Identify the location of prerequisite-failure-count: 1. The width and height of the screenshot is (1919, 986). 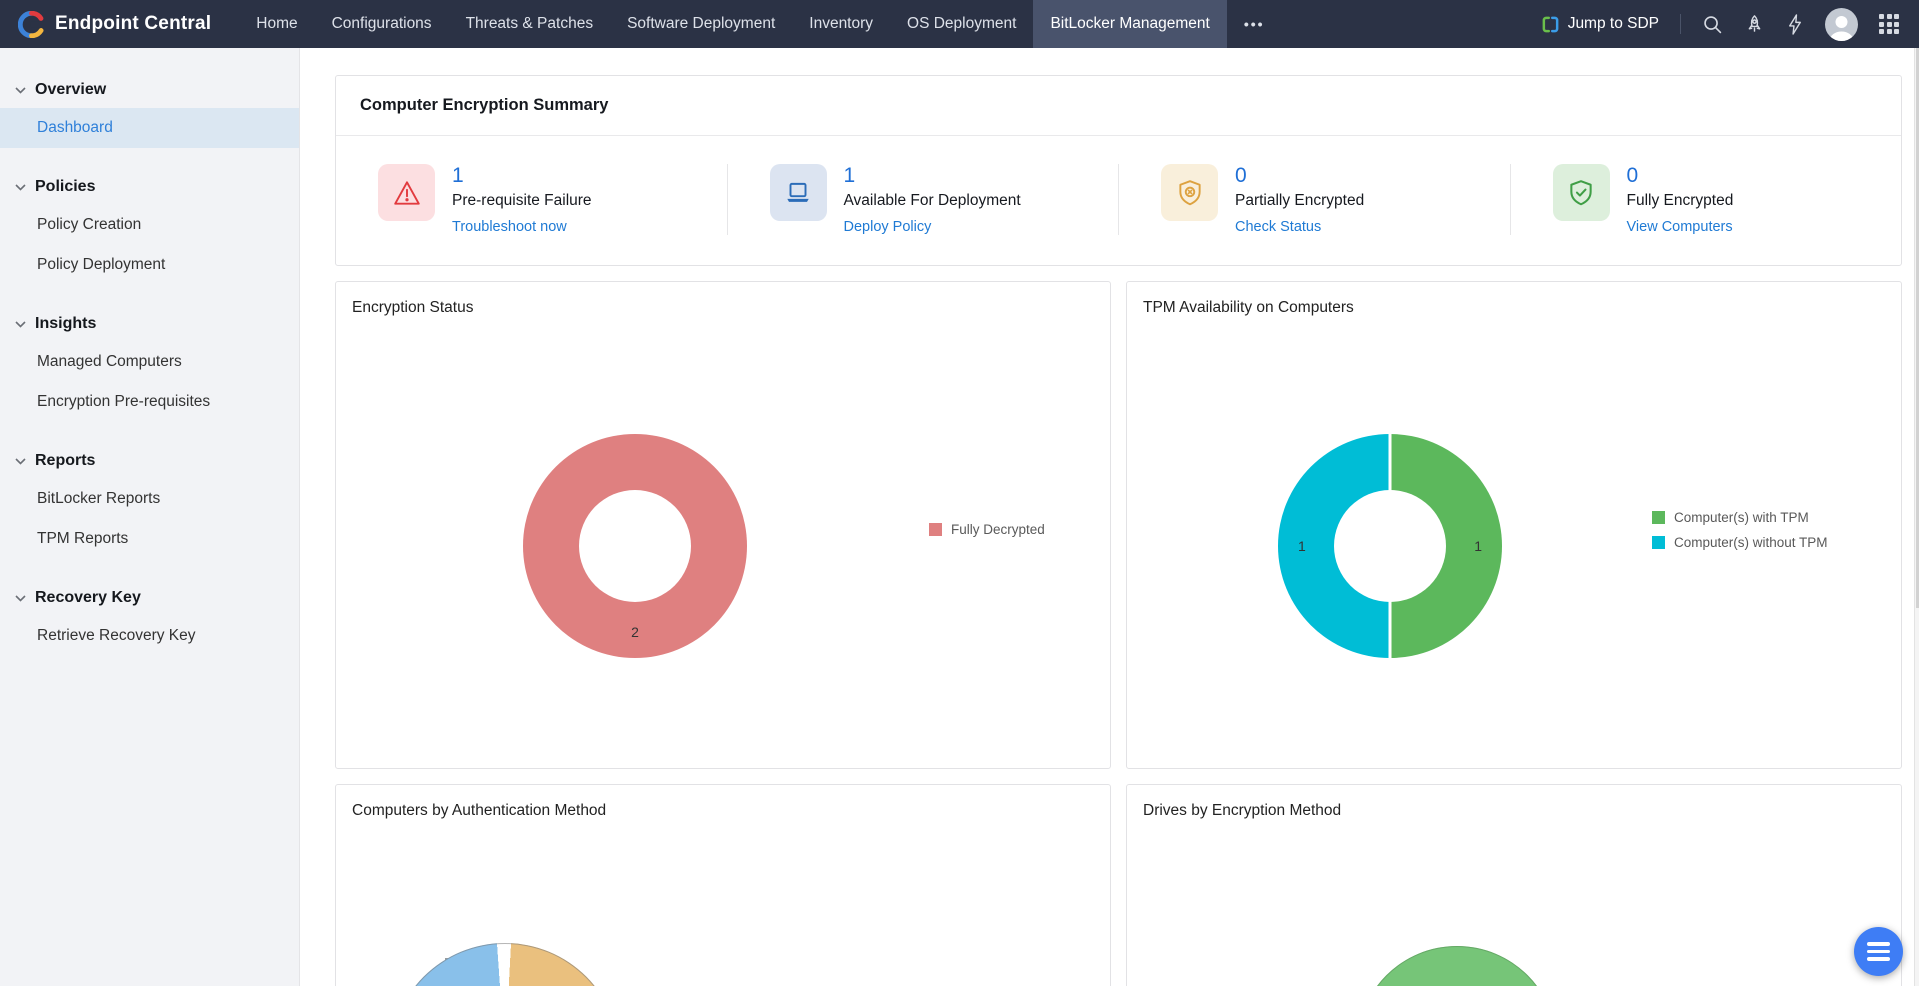
(458, 175).